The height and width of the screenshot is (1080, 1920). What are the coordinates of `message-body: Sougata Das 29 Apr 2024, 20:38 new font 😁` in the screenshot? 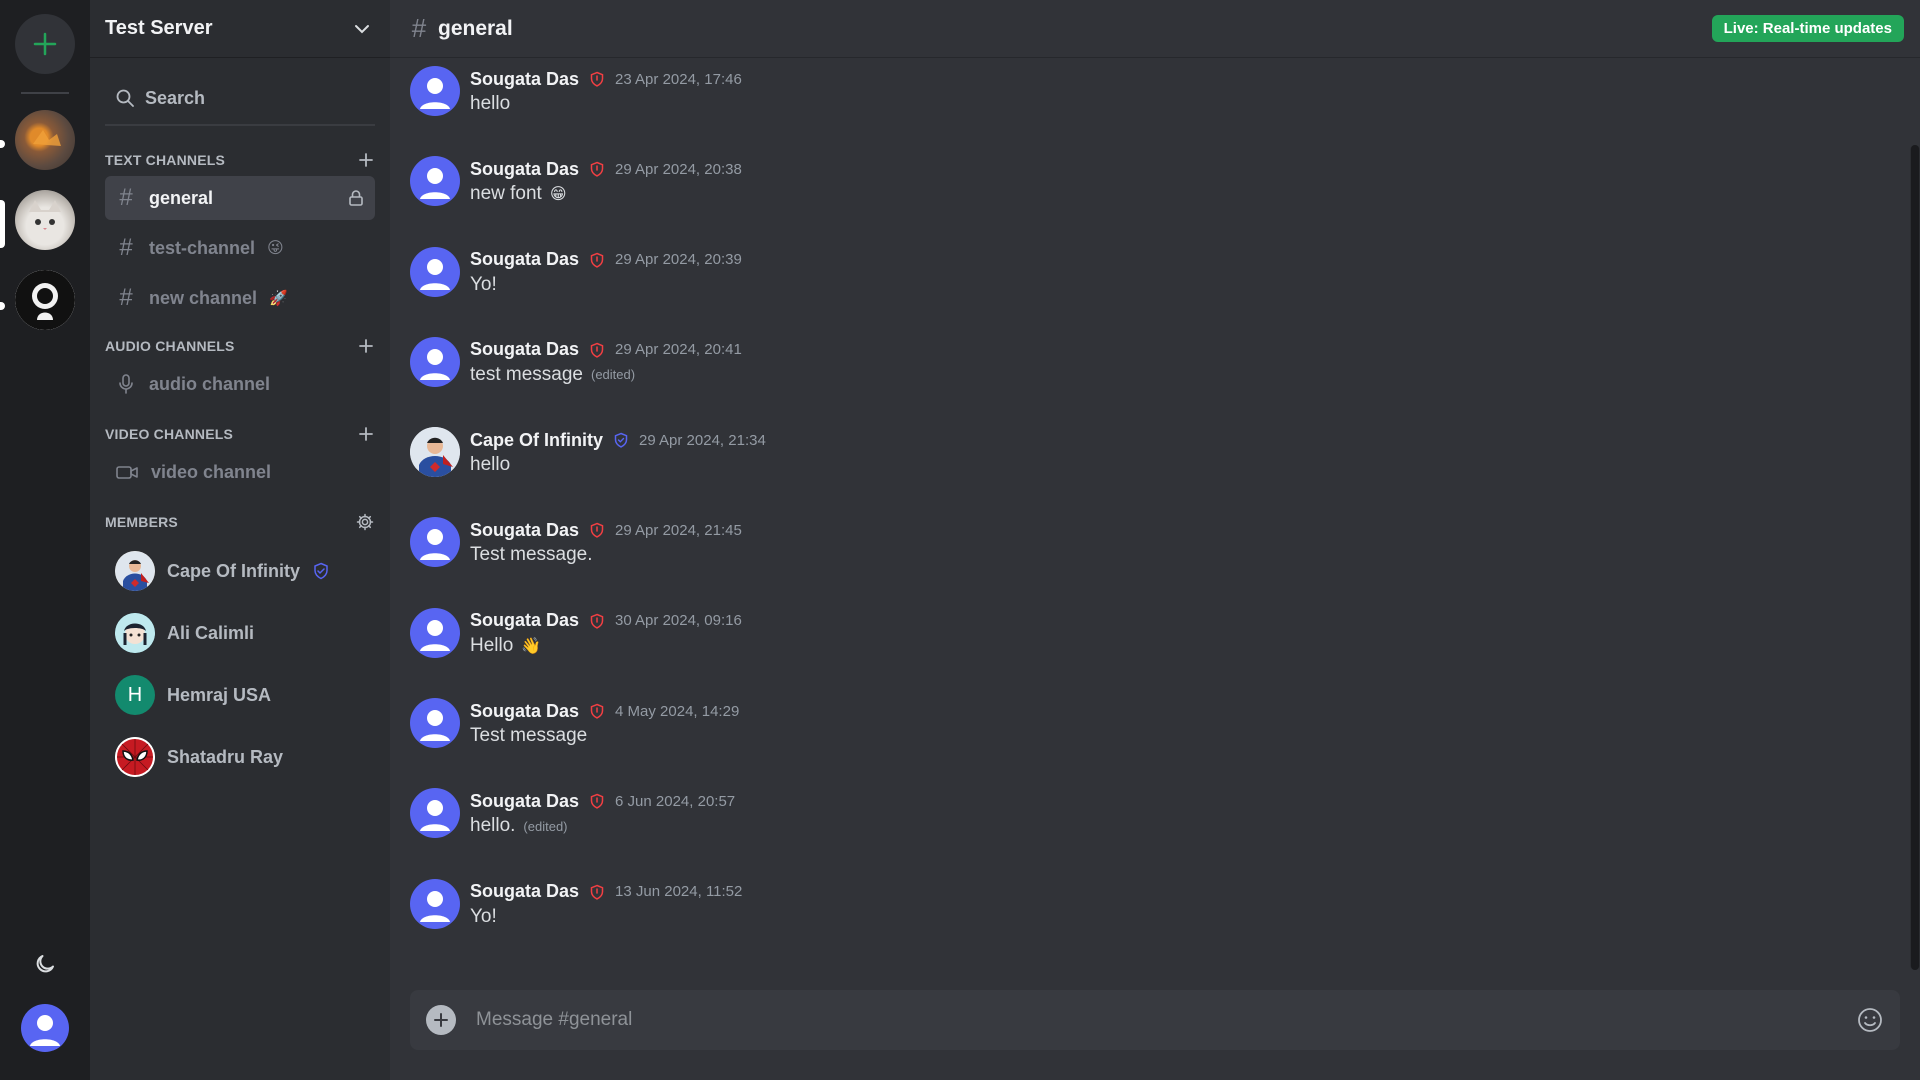 It's located at (606, 201).